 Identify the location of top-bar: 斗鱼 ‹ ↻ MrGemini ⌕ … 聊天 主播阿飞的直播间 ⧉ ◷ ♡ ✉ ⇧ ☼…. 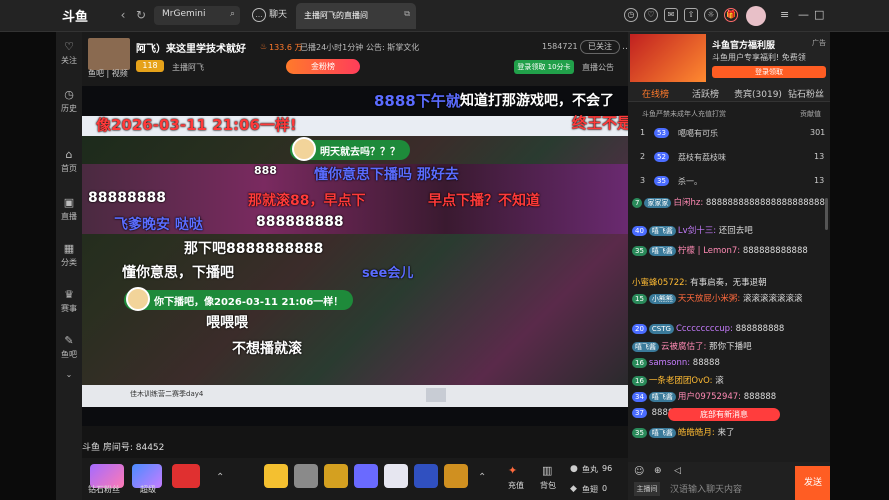
(444, 16).